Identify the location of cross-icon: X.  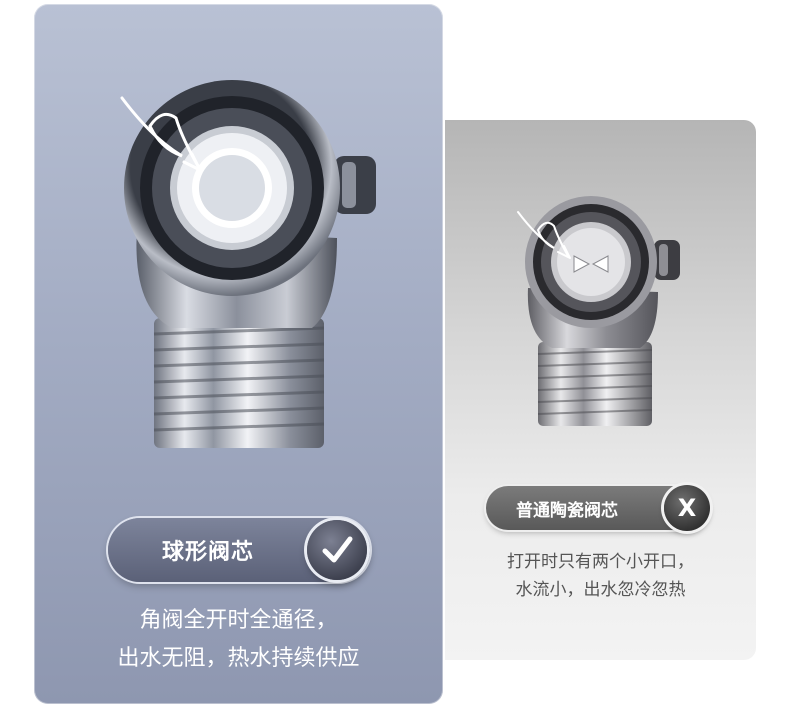
(687, 508).